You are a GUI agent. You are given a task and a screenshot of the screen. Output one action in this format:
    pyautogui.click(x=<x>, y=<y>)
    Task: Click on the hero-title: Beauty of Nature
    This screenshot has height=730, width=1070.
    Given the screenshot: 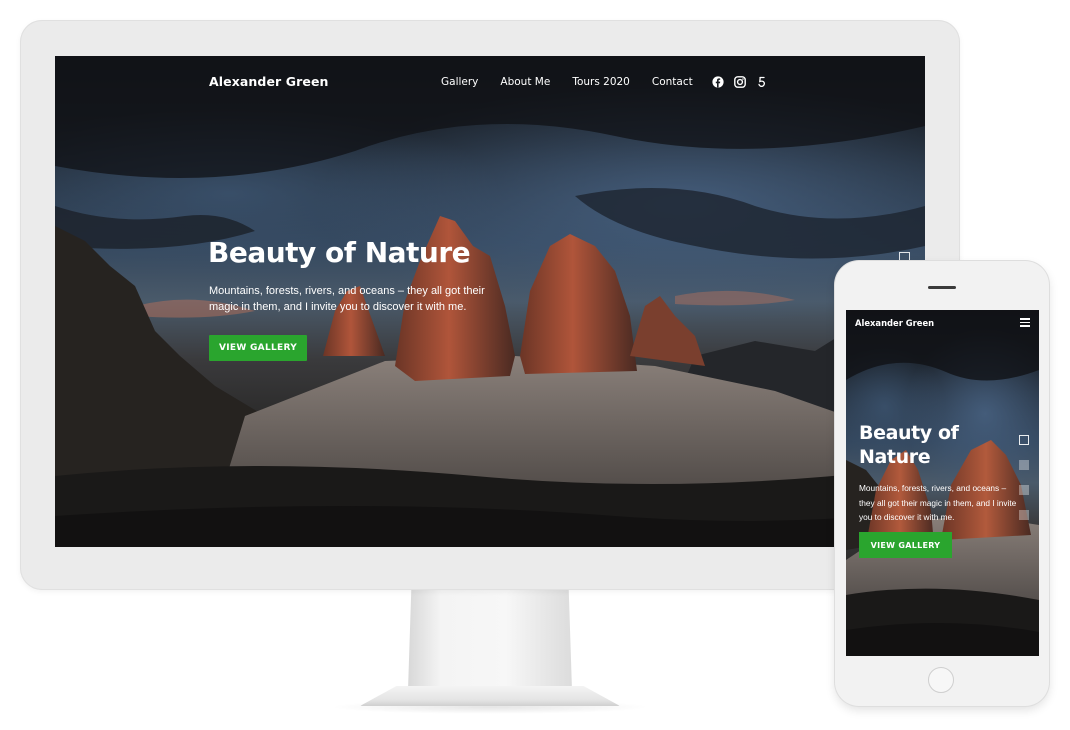 What is the action you would take?
    pyautogui.click(x=339, y=252)
    